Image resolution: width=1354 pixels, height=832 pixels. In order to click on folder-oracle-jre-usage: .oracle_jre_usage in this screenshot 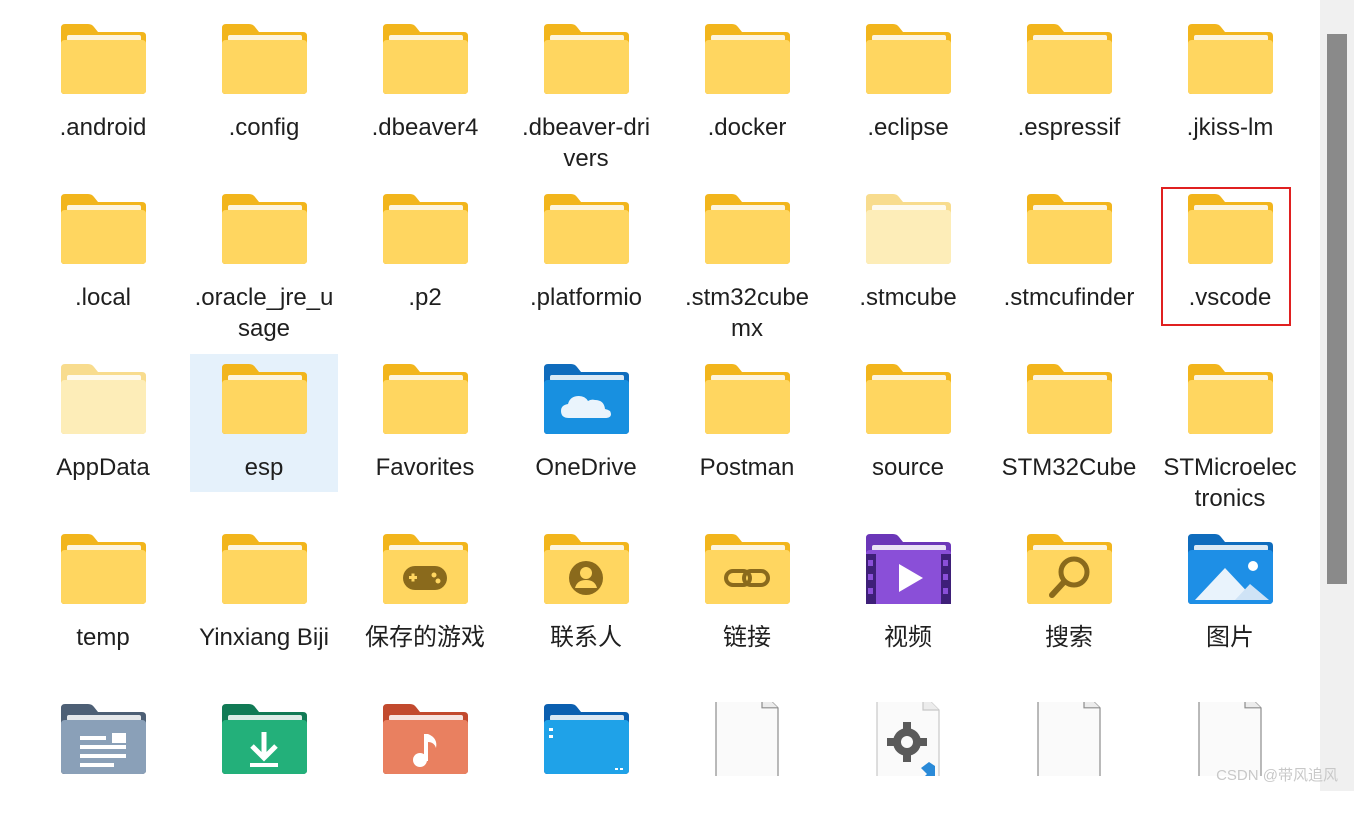, I will do `click(264, 263)`.